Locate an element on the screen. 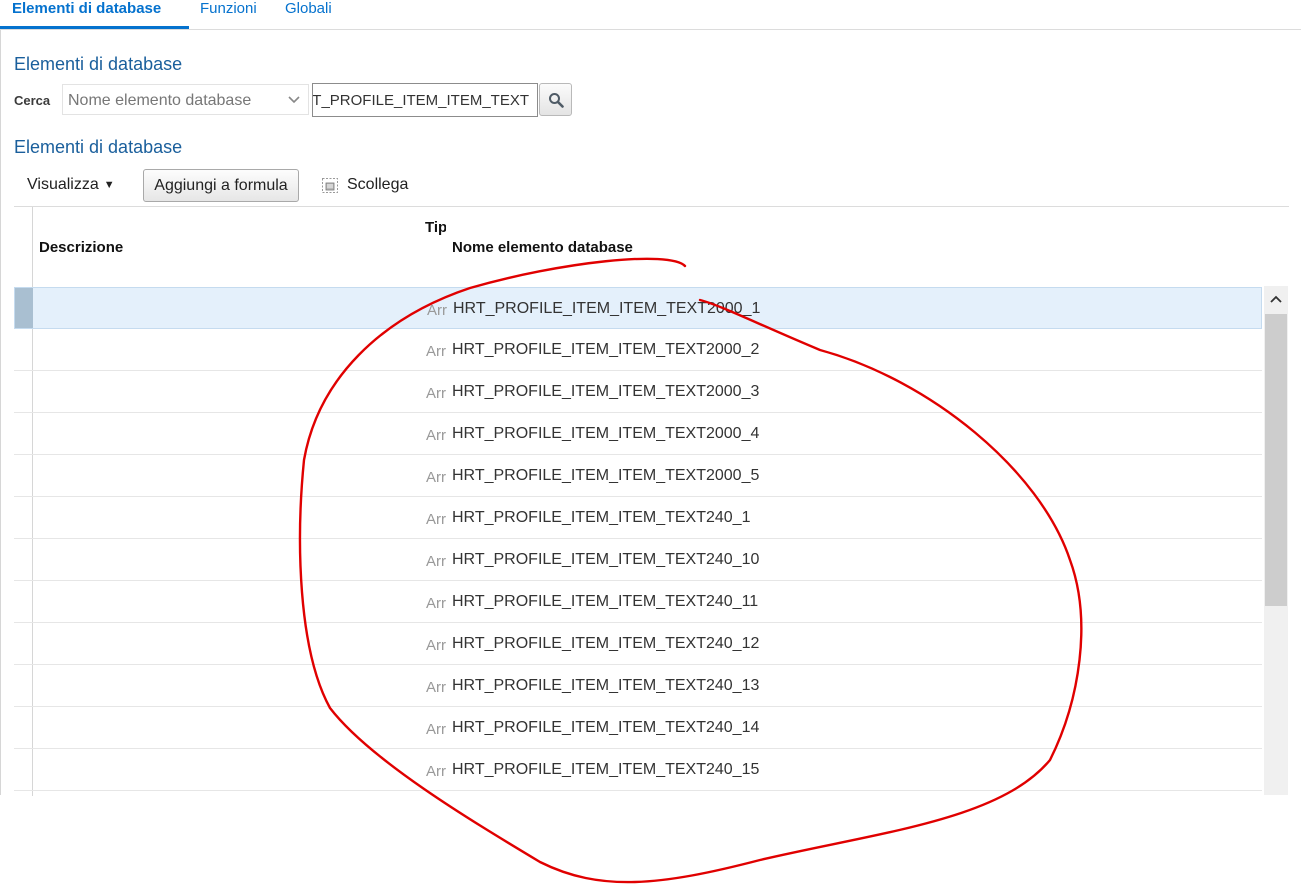 The width and height of the screenshot is (1301, 892). table-row: Arr HRT_PROFILE_ITEM_ITEM_TEXT240_14 is located at coordinates (638, 728).